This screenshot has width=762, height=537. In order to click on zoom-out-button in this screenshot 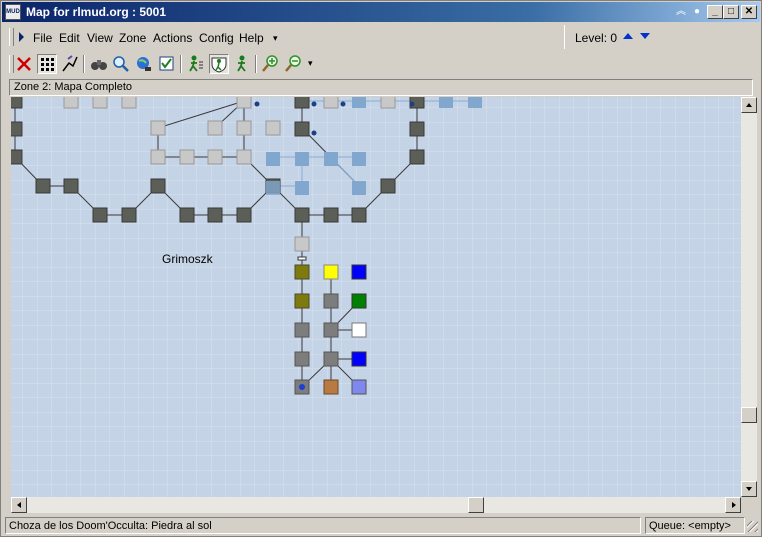, I will do `click(294, 64)`.